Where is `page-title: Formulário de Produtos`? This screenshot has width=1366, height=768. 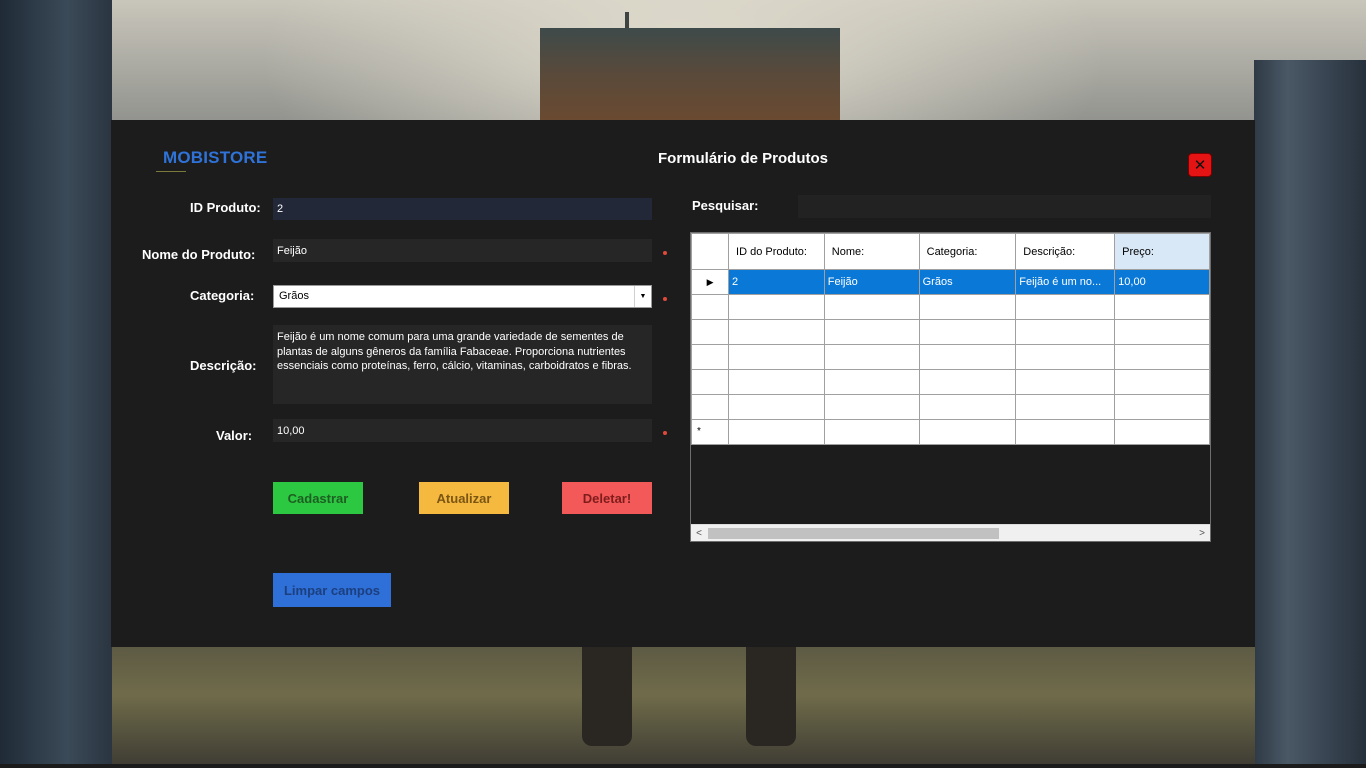
page-title: Formulário de Produtos is located at coordinates (743, 158).